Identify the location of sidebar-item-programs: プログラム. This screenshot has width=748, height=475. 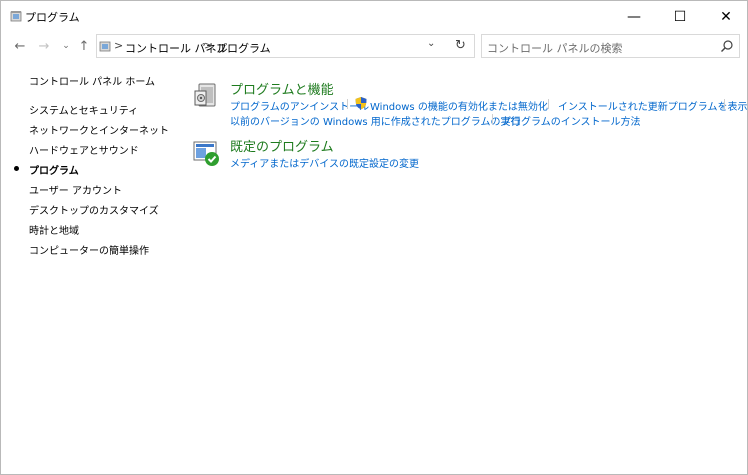
(54, 169).